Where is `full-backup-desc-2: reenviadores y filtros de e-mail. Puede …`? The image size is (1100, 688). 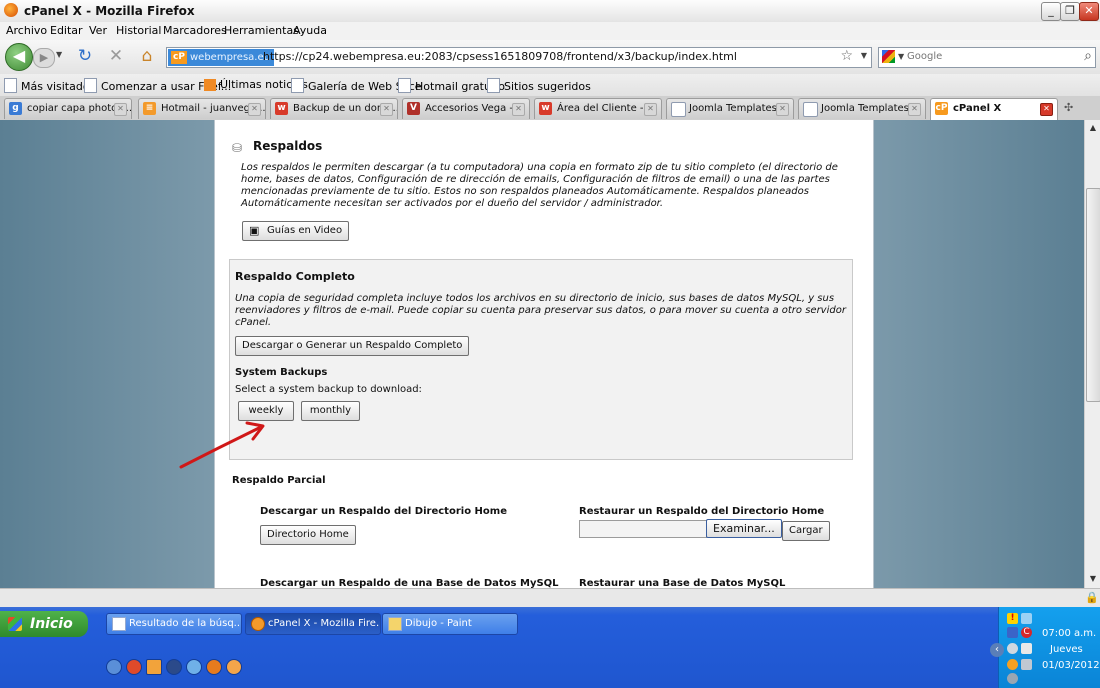
full-backup-desc-2: reenviadores y filtros de e-mail. Puede … is located at coordinates (540, 310).